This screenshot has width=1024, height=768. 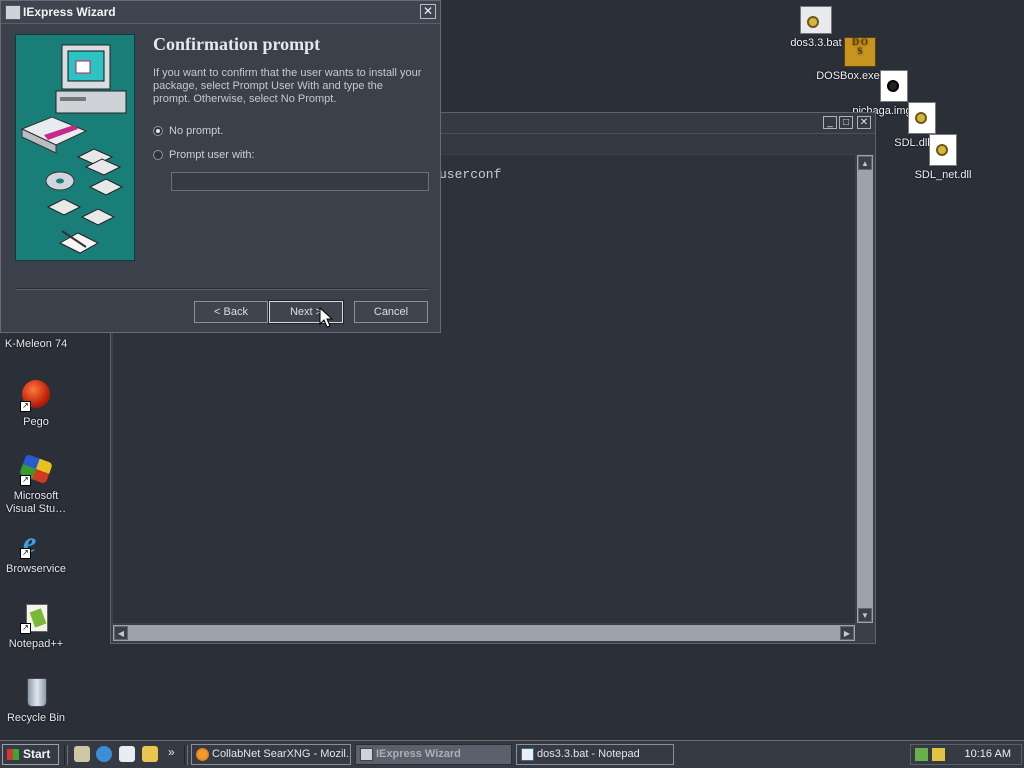 What do you see at coordinates (300, 181) in the screenshot?
I see `prompt-text-input` at bounding box center [300, 181].